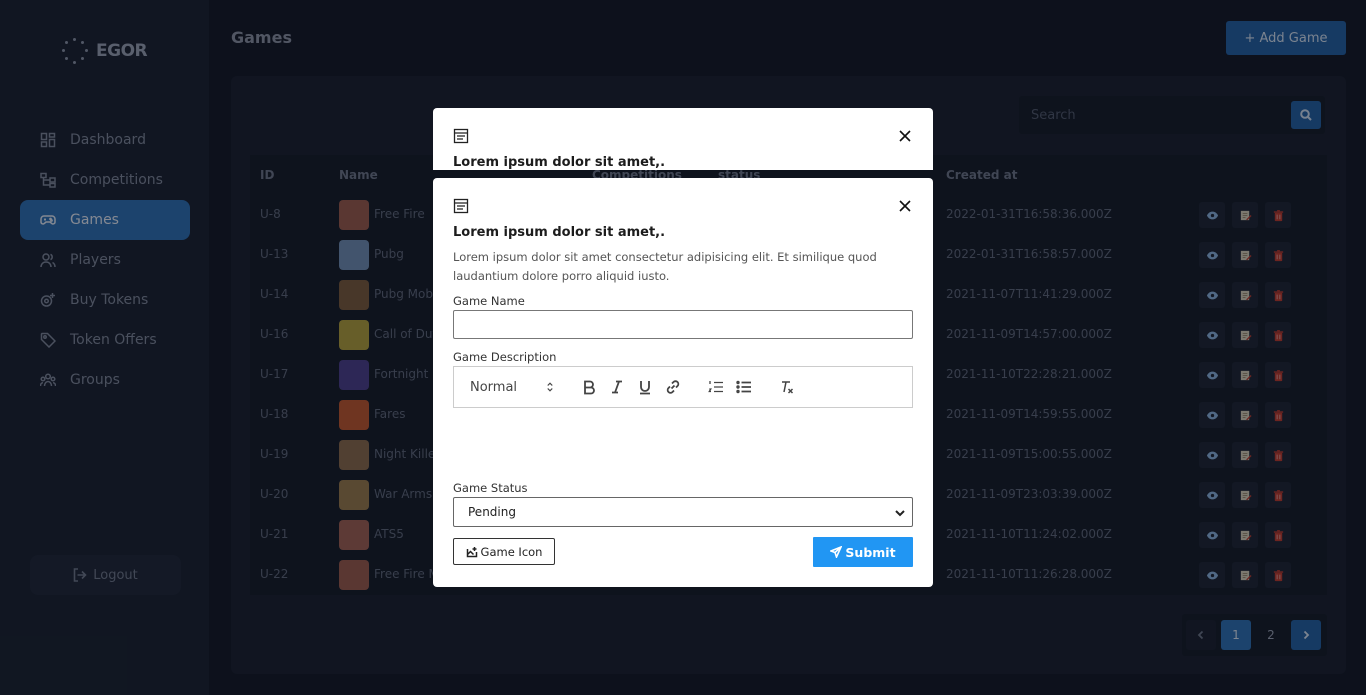 This screenshot has height=695, width=1366. What do you see at coordinates (494, 387) in the screenshot?
I see `format-select-value: Normal` at bounding box center [494, 387].